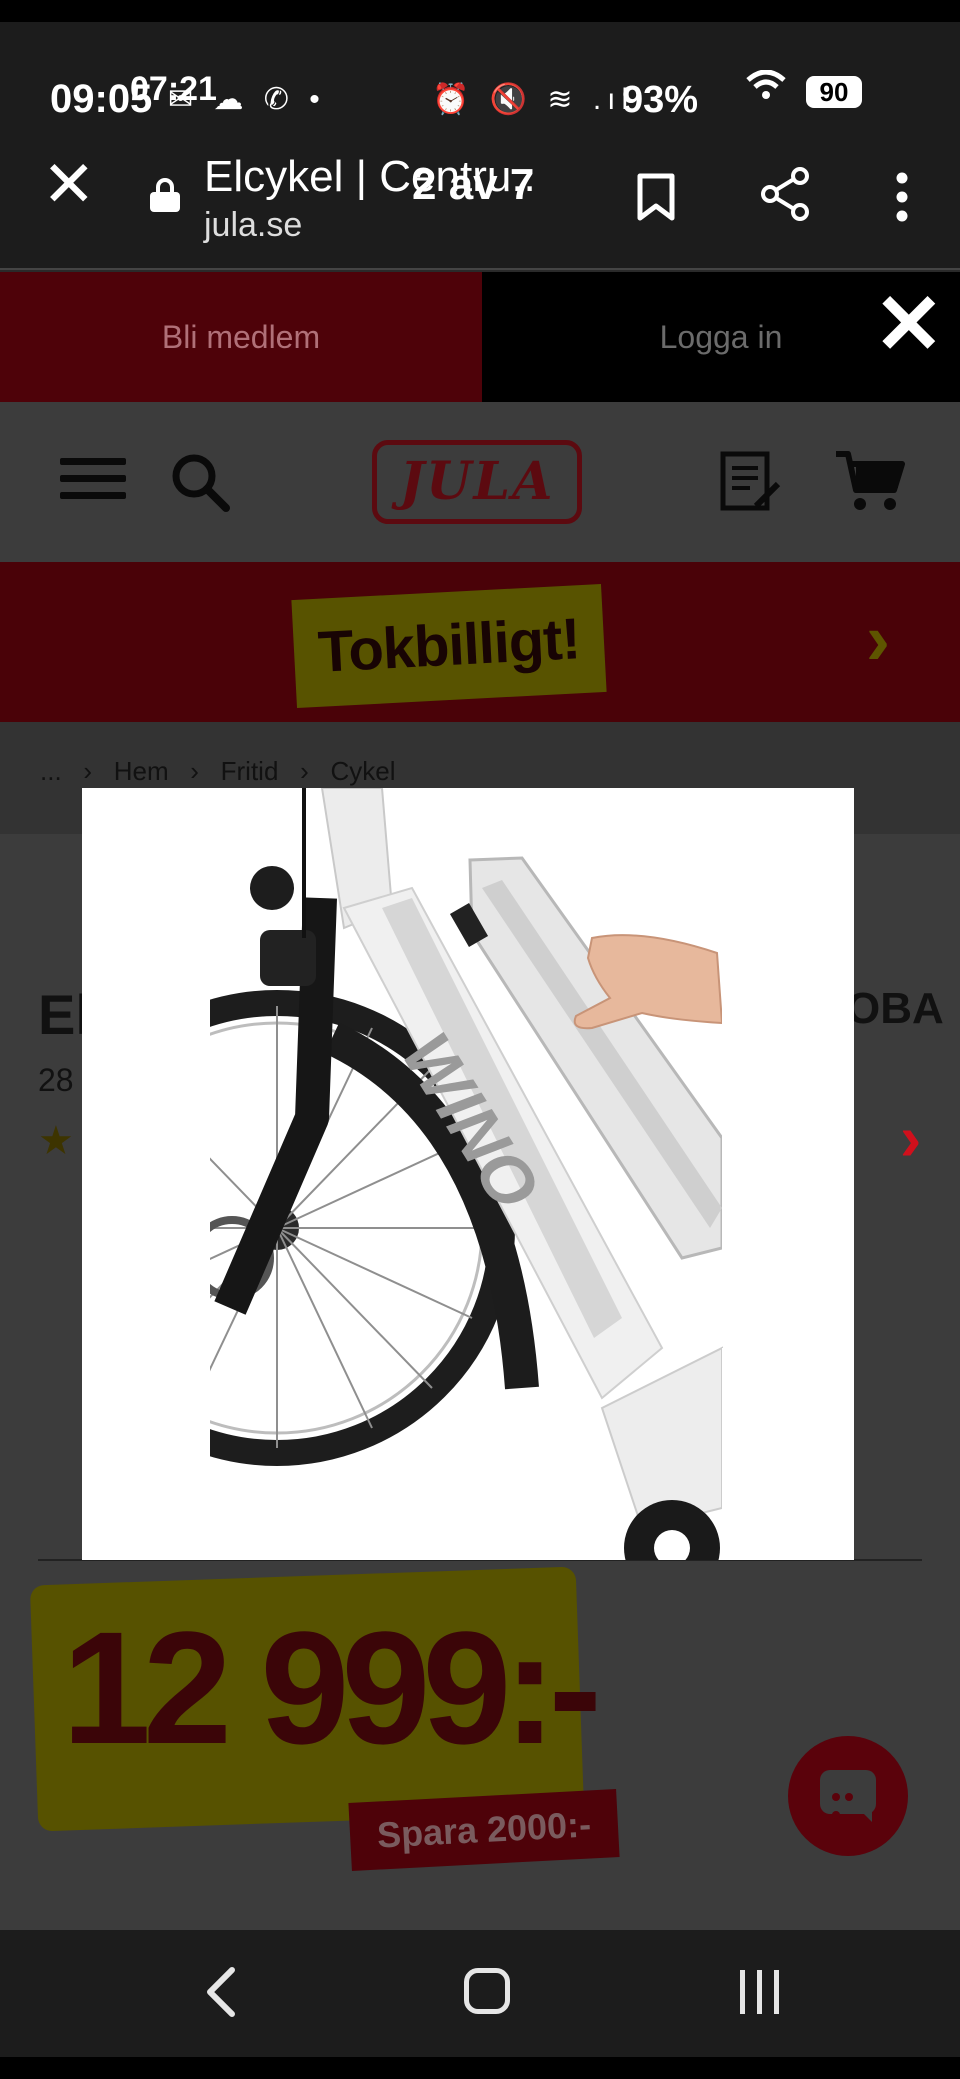  I want to click on cart-icon, so click(870, 482).